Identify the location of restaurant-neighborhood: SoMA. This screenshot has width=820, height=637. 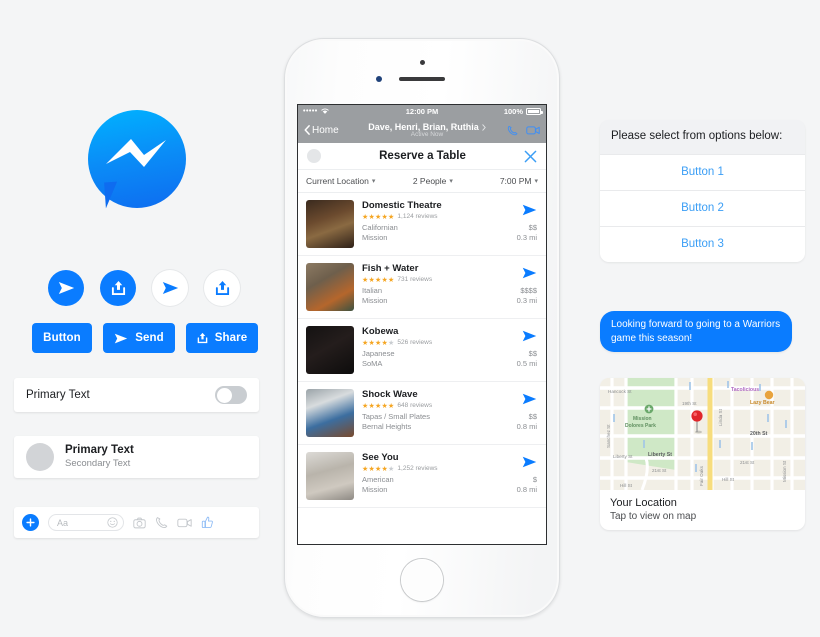
(372, 363).